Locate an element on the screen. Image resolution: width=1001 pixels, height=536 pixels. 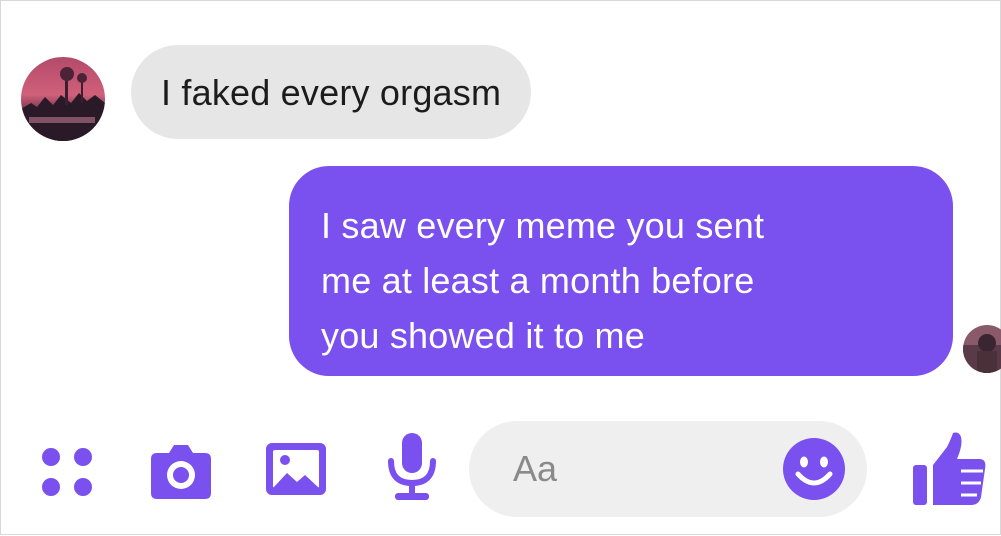
camera-icon is located at coordinates (181, 472).